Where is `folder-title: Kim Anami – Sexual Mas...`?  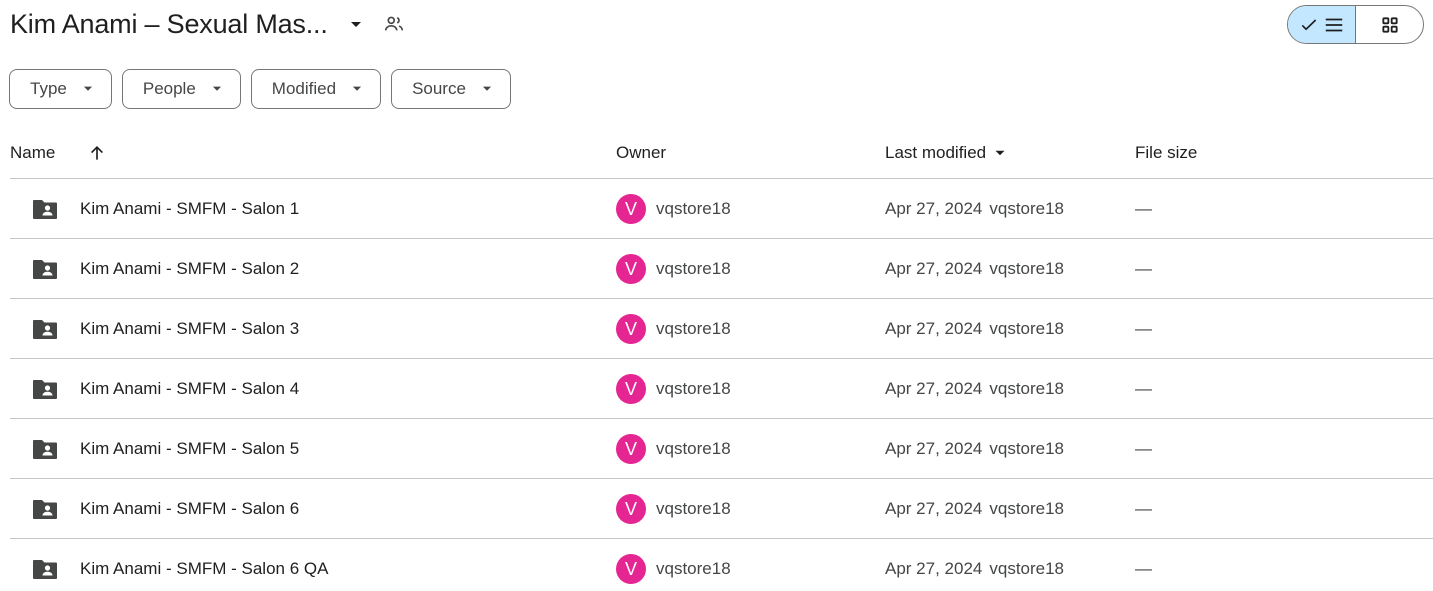
folder-title: Kim Anami – Sexual Mas... is located at coordinates (169, 24).